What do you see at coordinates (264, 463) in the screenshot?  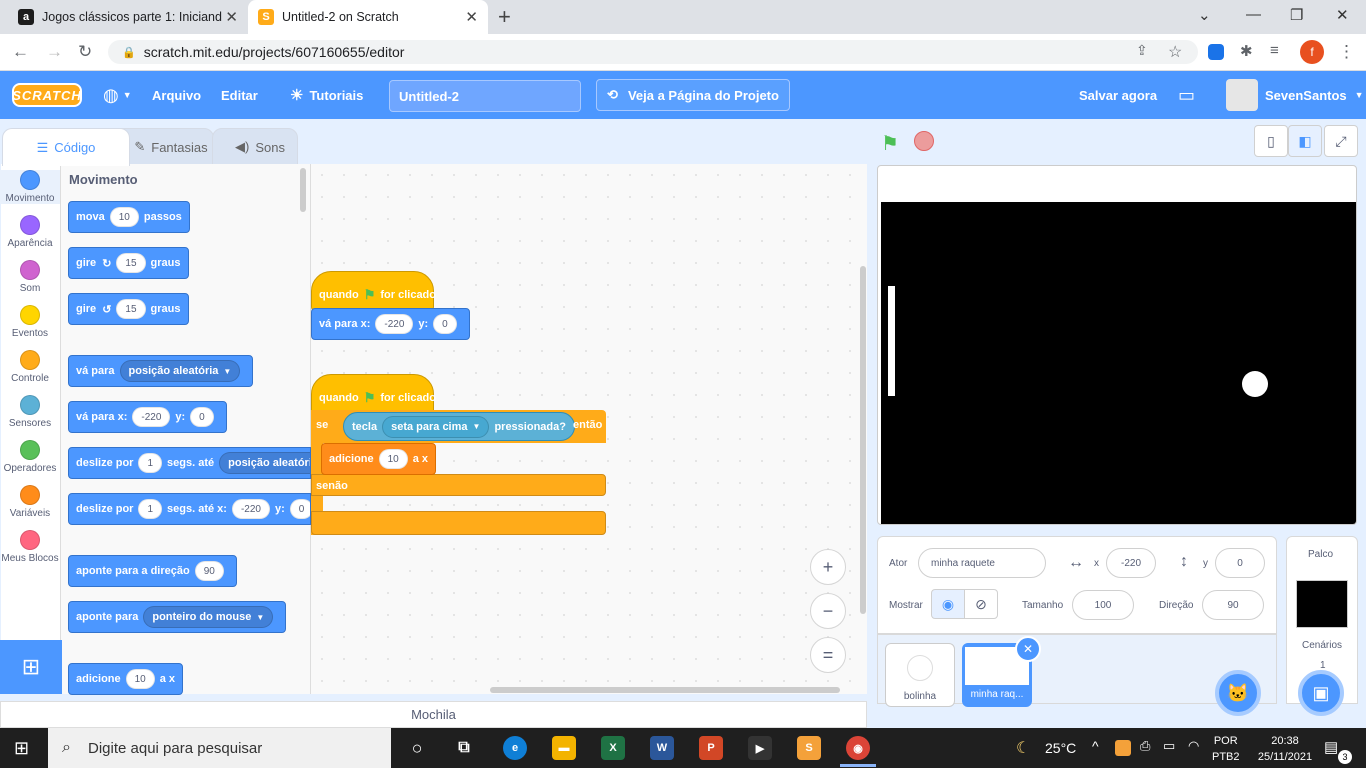 I see `glide-dropdown: posição aleatória` at bounding box center [264, 463].